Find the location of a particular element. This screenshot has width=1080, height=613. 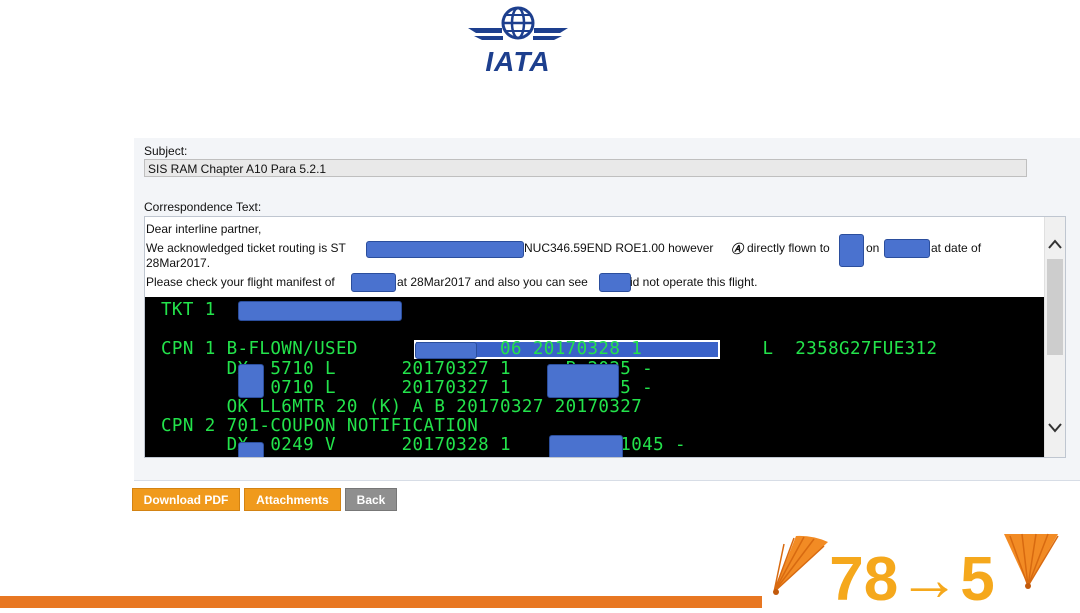

terminal-line: OK LL6MTR 20 (K) A B 20170327 20170327 is located at coordinates (402, 407).